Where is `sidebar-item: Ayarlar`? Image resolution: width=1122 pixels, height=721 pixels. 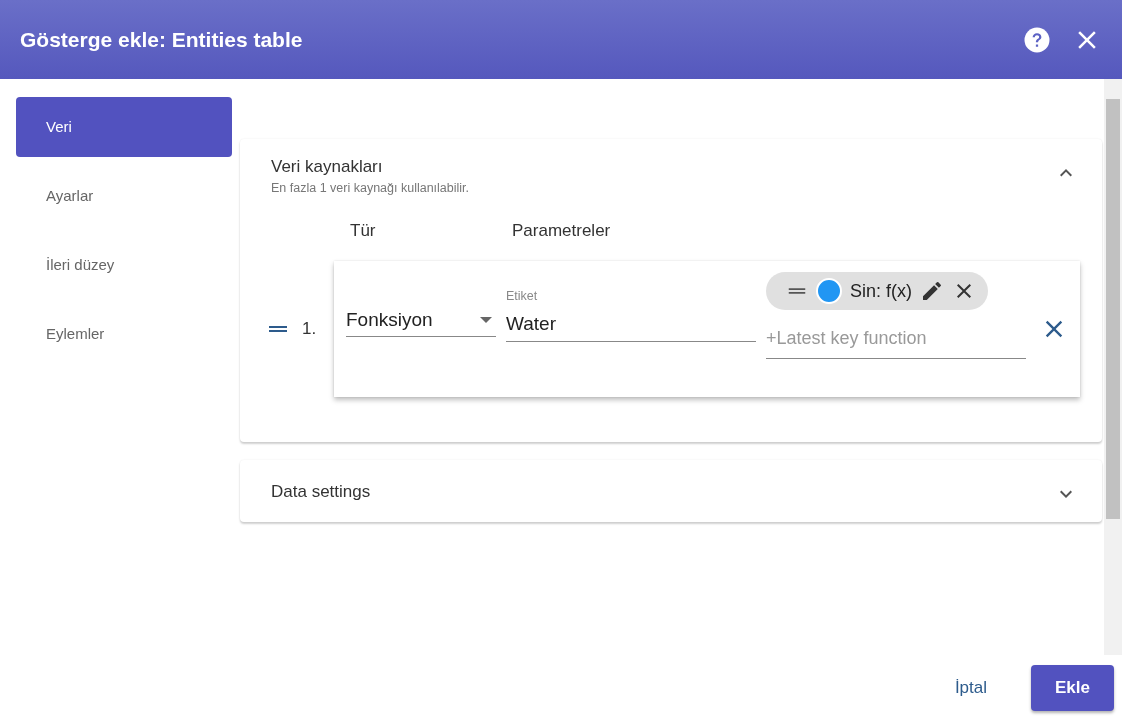
sidebar-item: Ayarlar is located at coordinates (124, 196).